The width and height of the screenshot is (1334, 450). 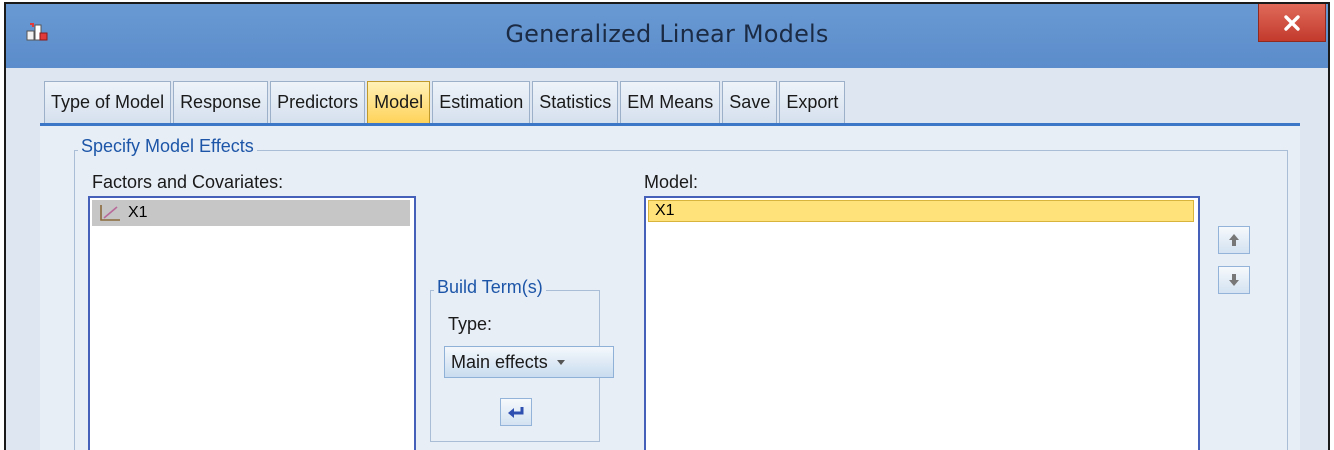 What do you see at coordinates (252, 323) in the screenshot?
I see `factors-listbox: X1` at bounding box center [252, 323].